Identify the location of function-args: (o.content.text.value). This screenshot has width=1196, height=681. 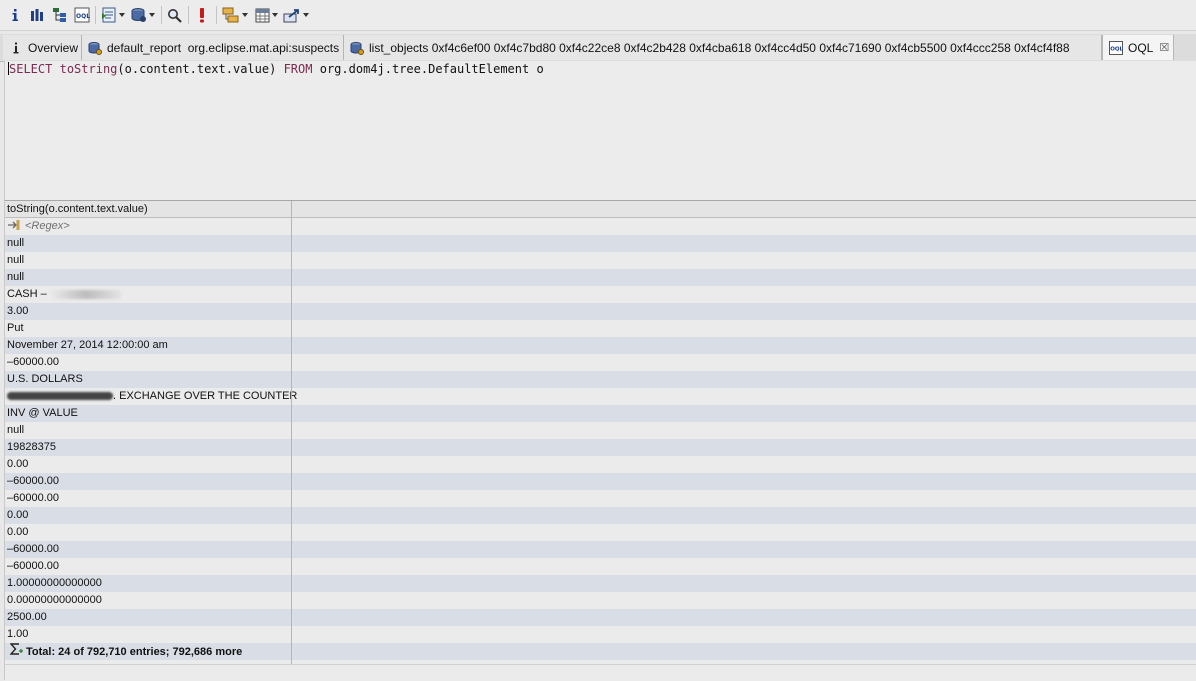
(197, 69).